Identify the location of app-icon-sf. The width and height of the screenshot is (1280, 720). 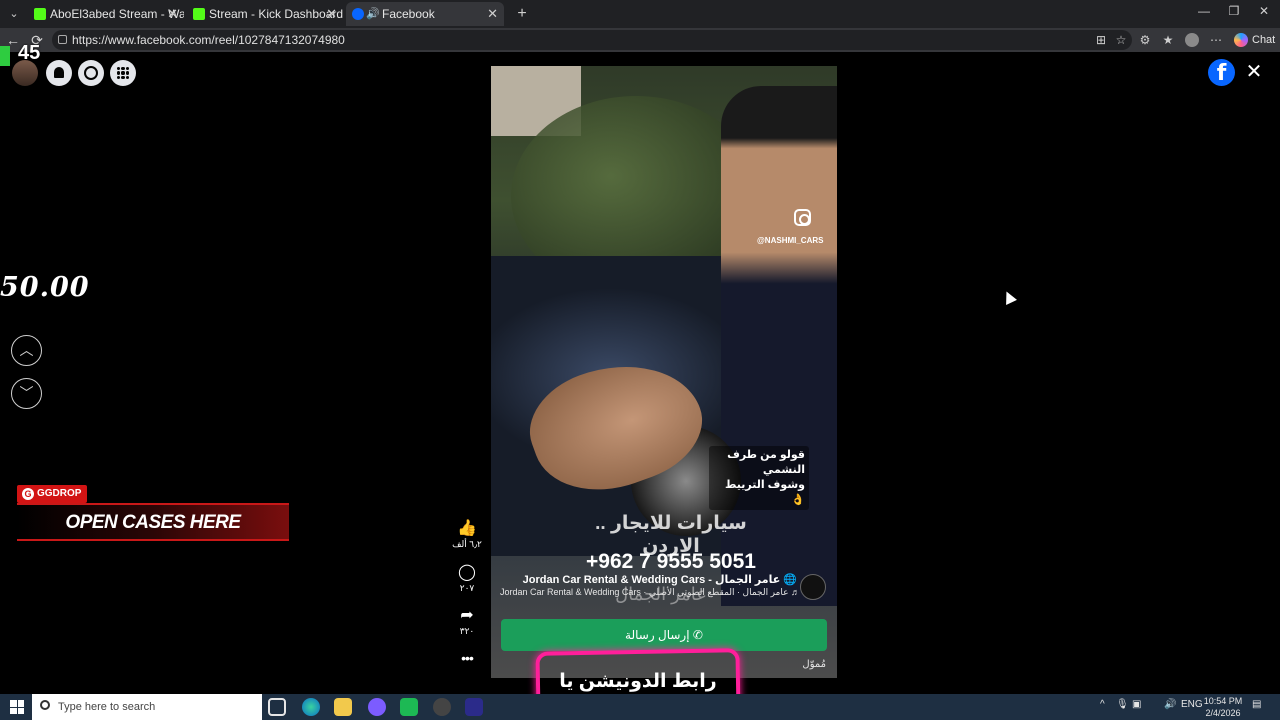
(474, 707).